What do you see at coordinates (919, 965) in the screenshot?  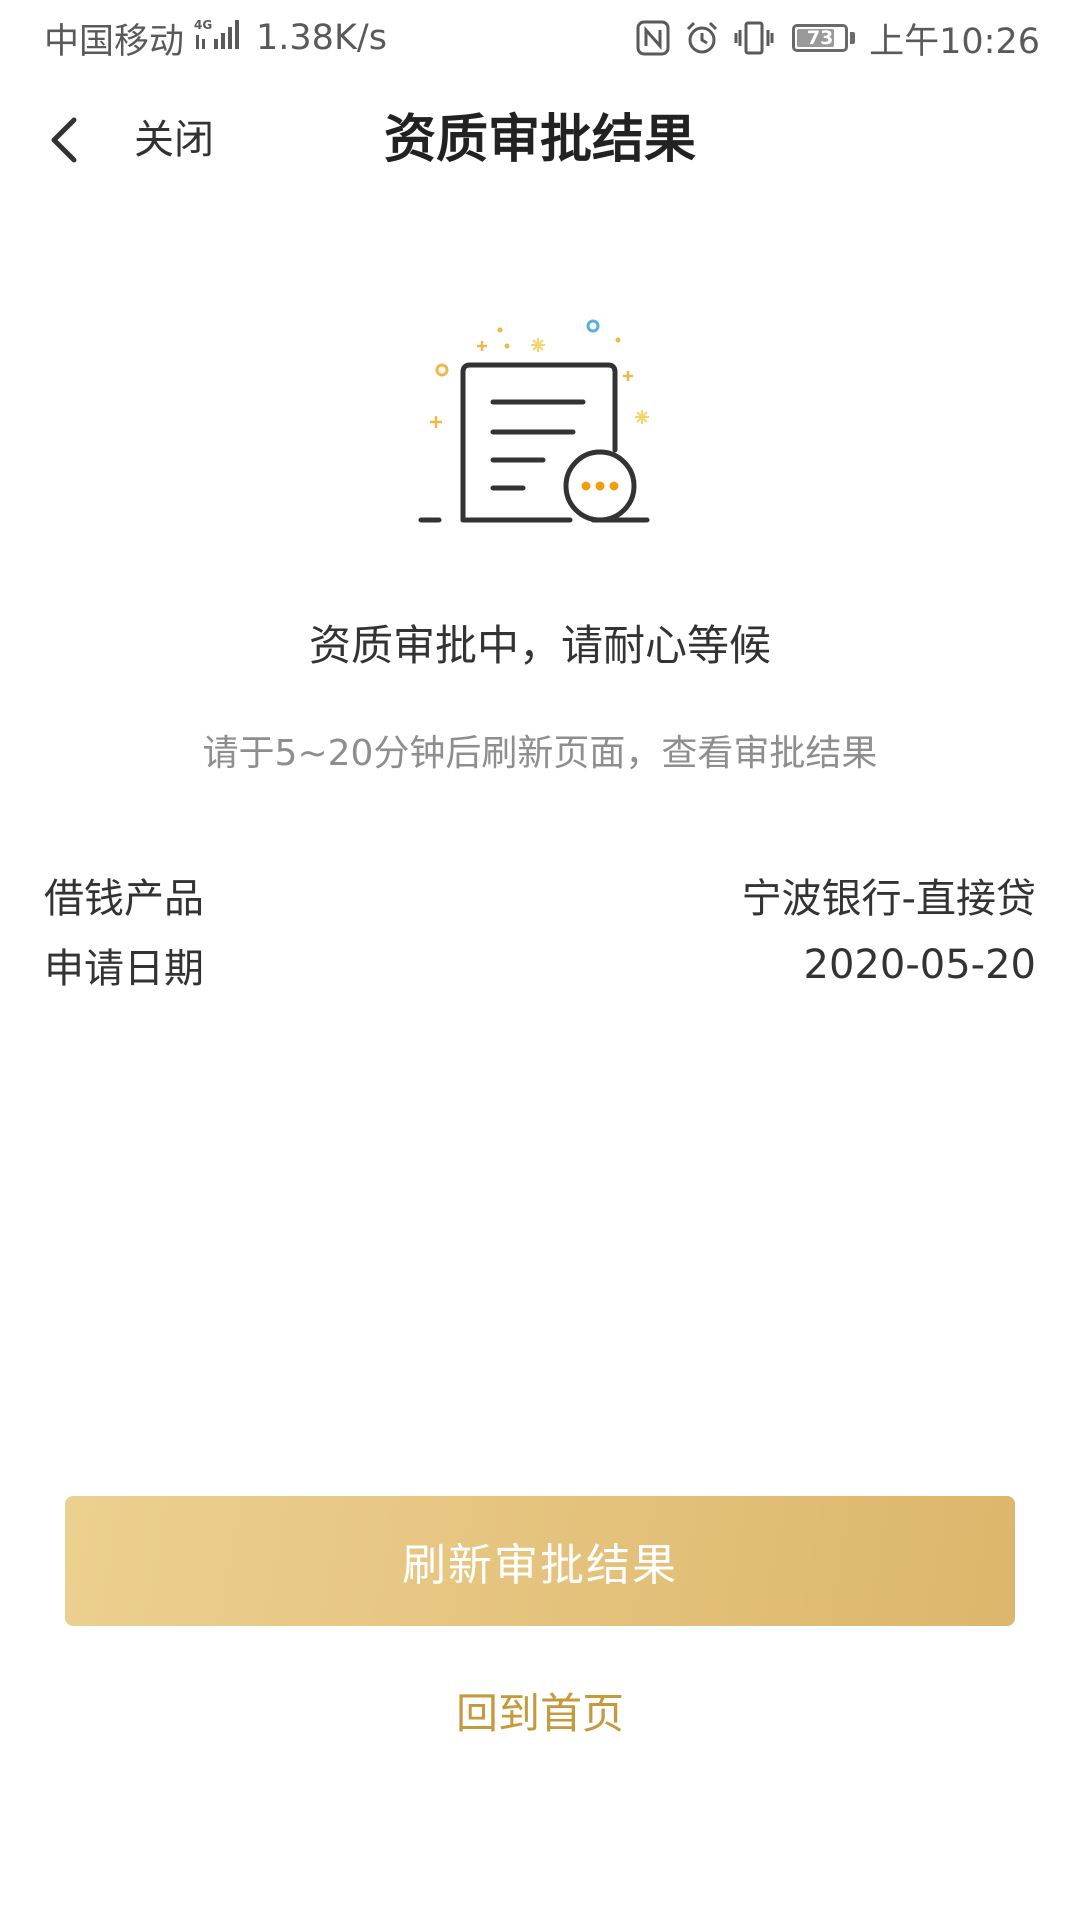 I see `info-value: 2020-05-20` at bounding box center [919, 965].